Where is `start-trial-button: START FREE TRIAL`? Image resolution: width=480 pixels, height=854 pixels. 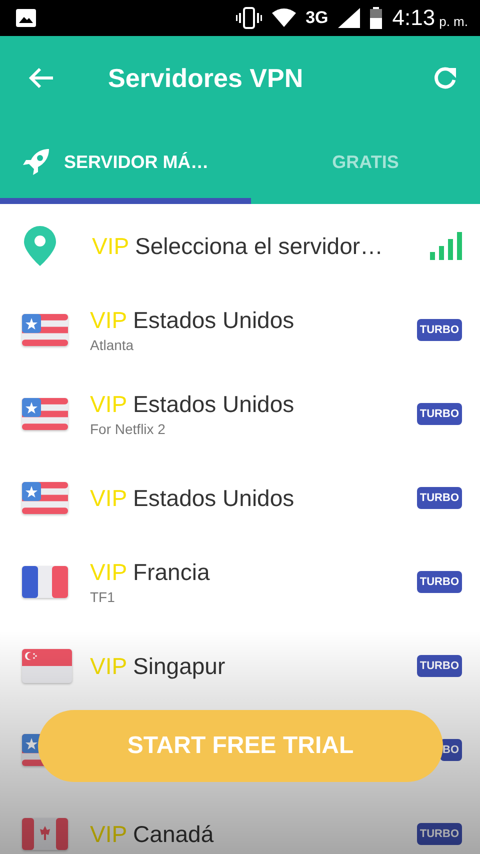
start-trial-button: START FREE TRIAL is located at coordinates (240, 746).